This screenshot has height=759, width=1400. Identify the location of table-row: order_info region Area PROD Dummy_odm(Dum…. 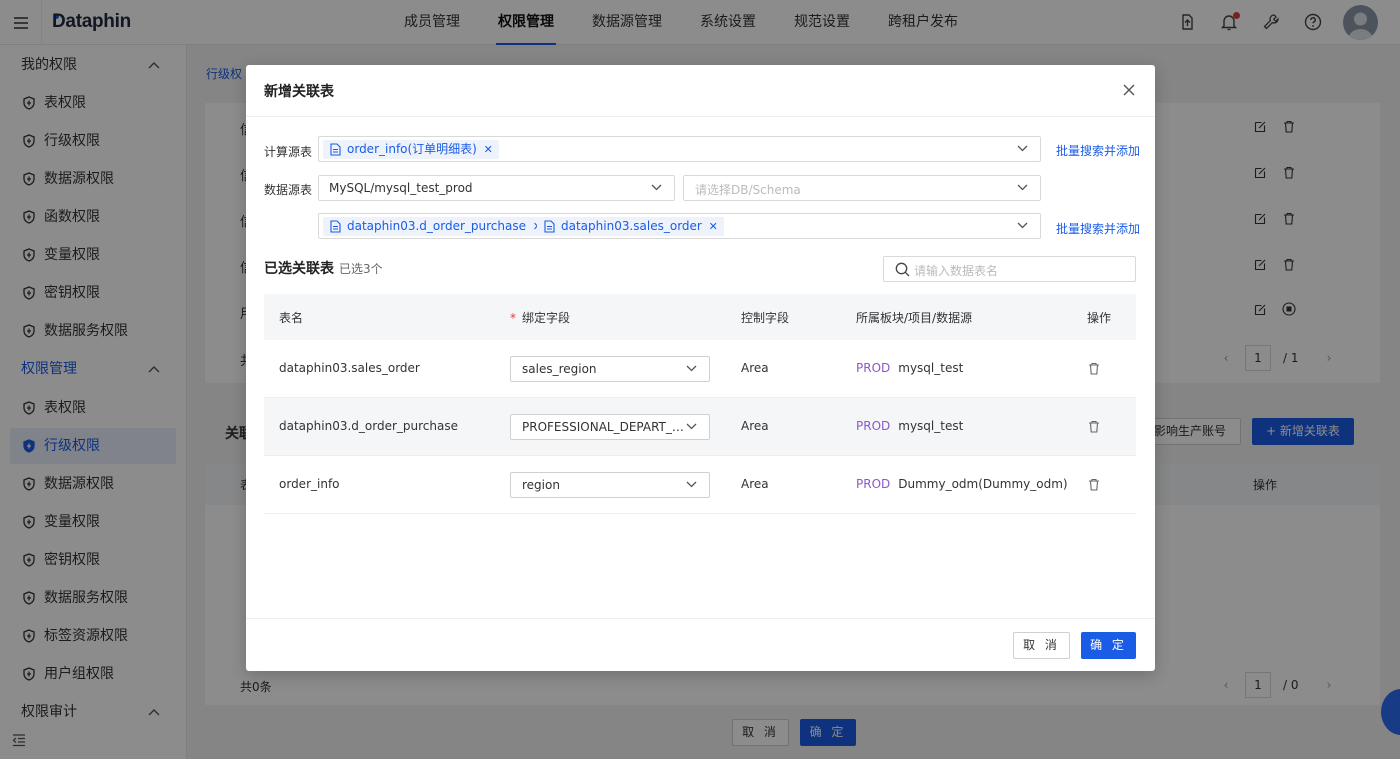
(700, 485).